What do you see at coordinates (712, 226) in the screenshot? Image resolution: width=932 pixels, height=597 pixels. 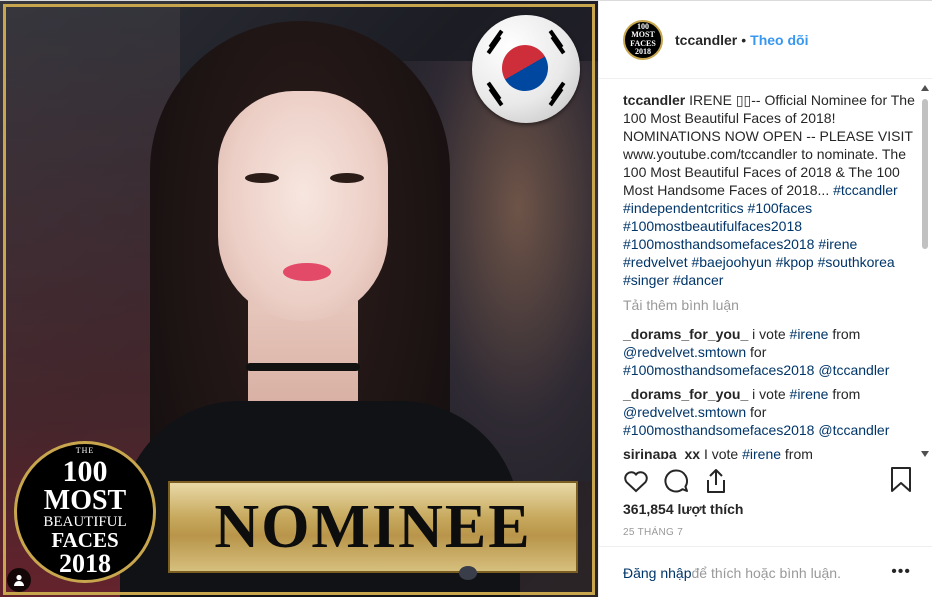 I see `hashtag-link: #100mostbeautifulfaces2018` at bounding box center [712, 226].